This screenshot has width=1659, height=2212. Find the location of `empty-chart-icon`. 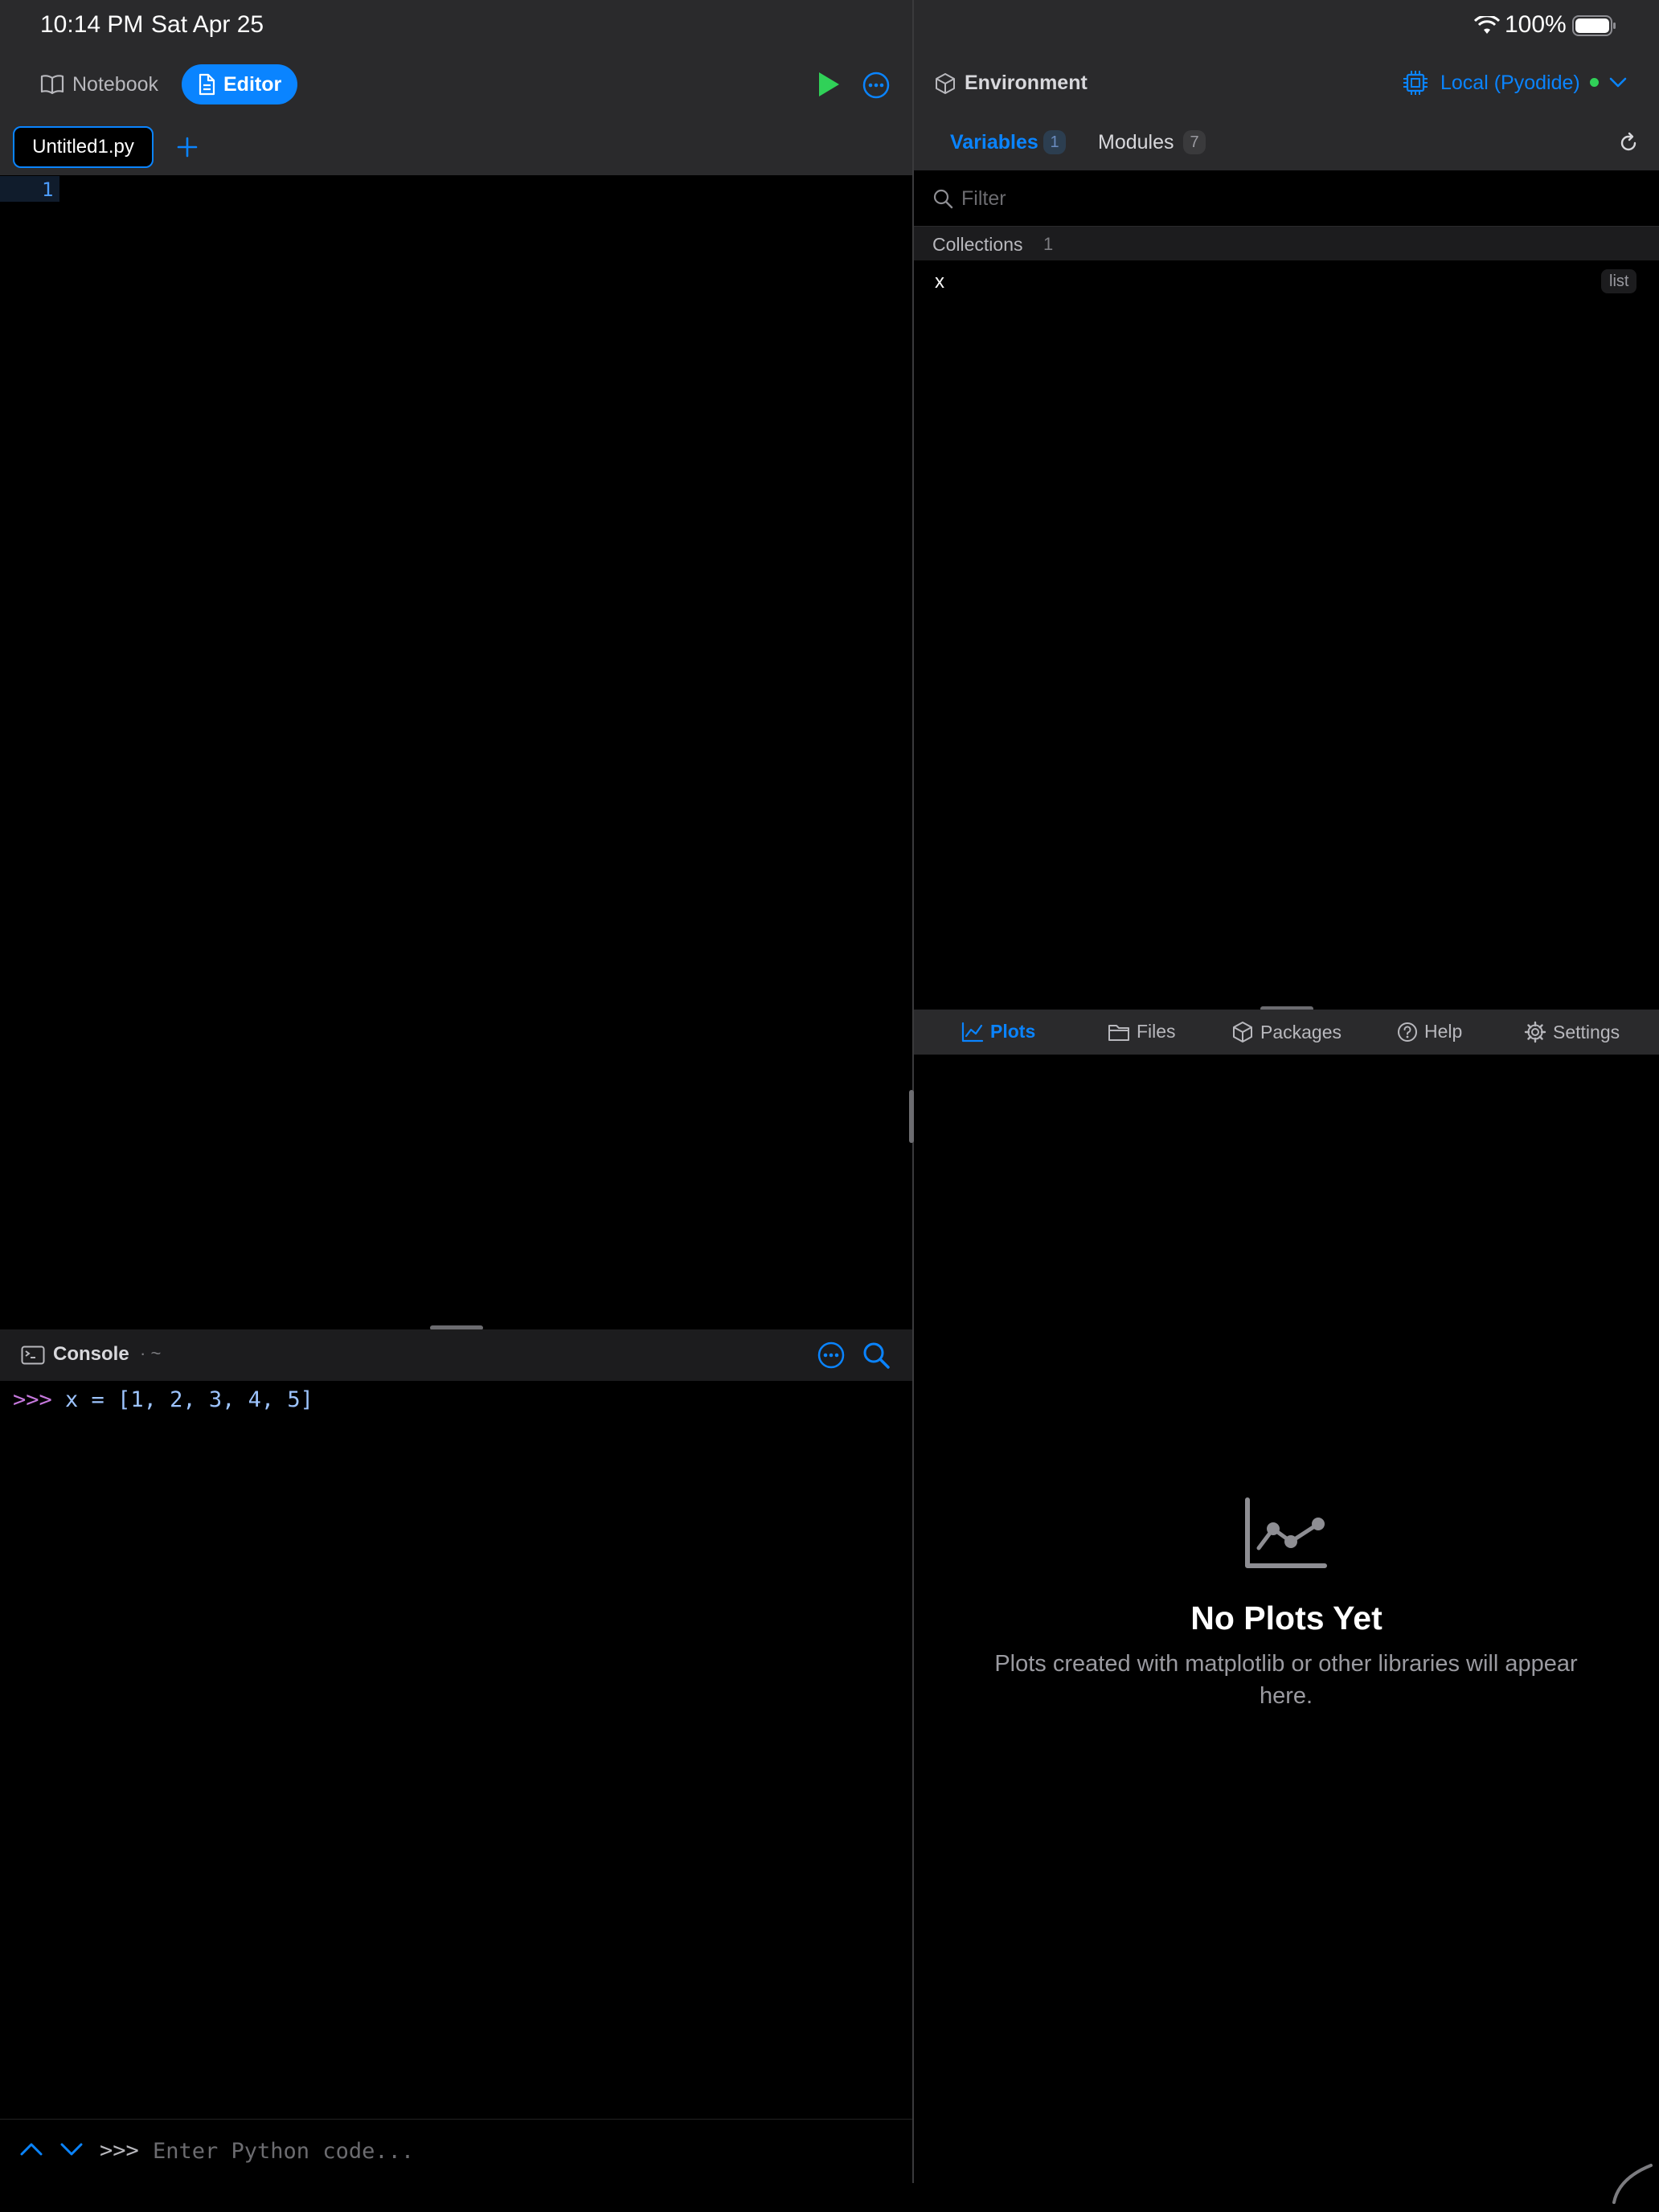

empty-chart-icon is located at coordinates (1286, 1532).